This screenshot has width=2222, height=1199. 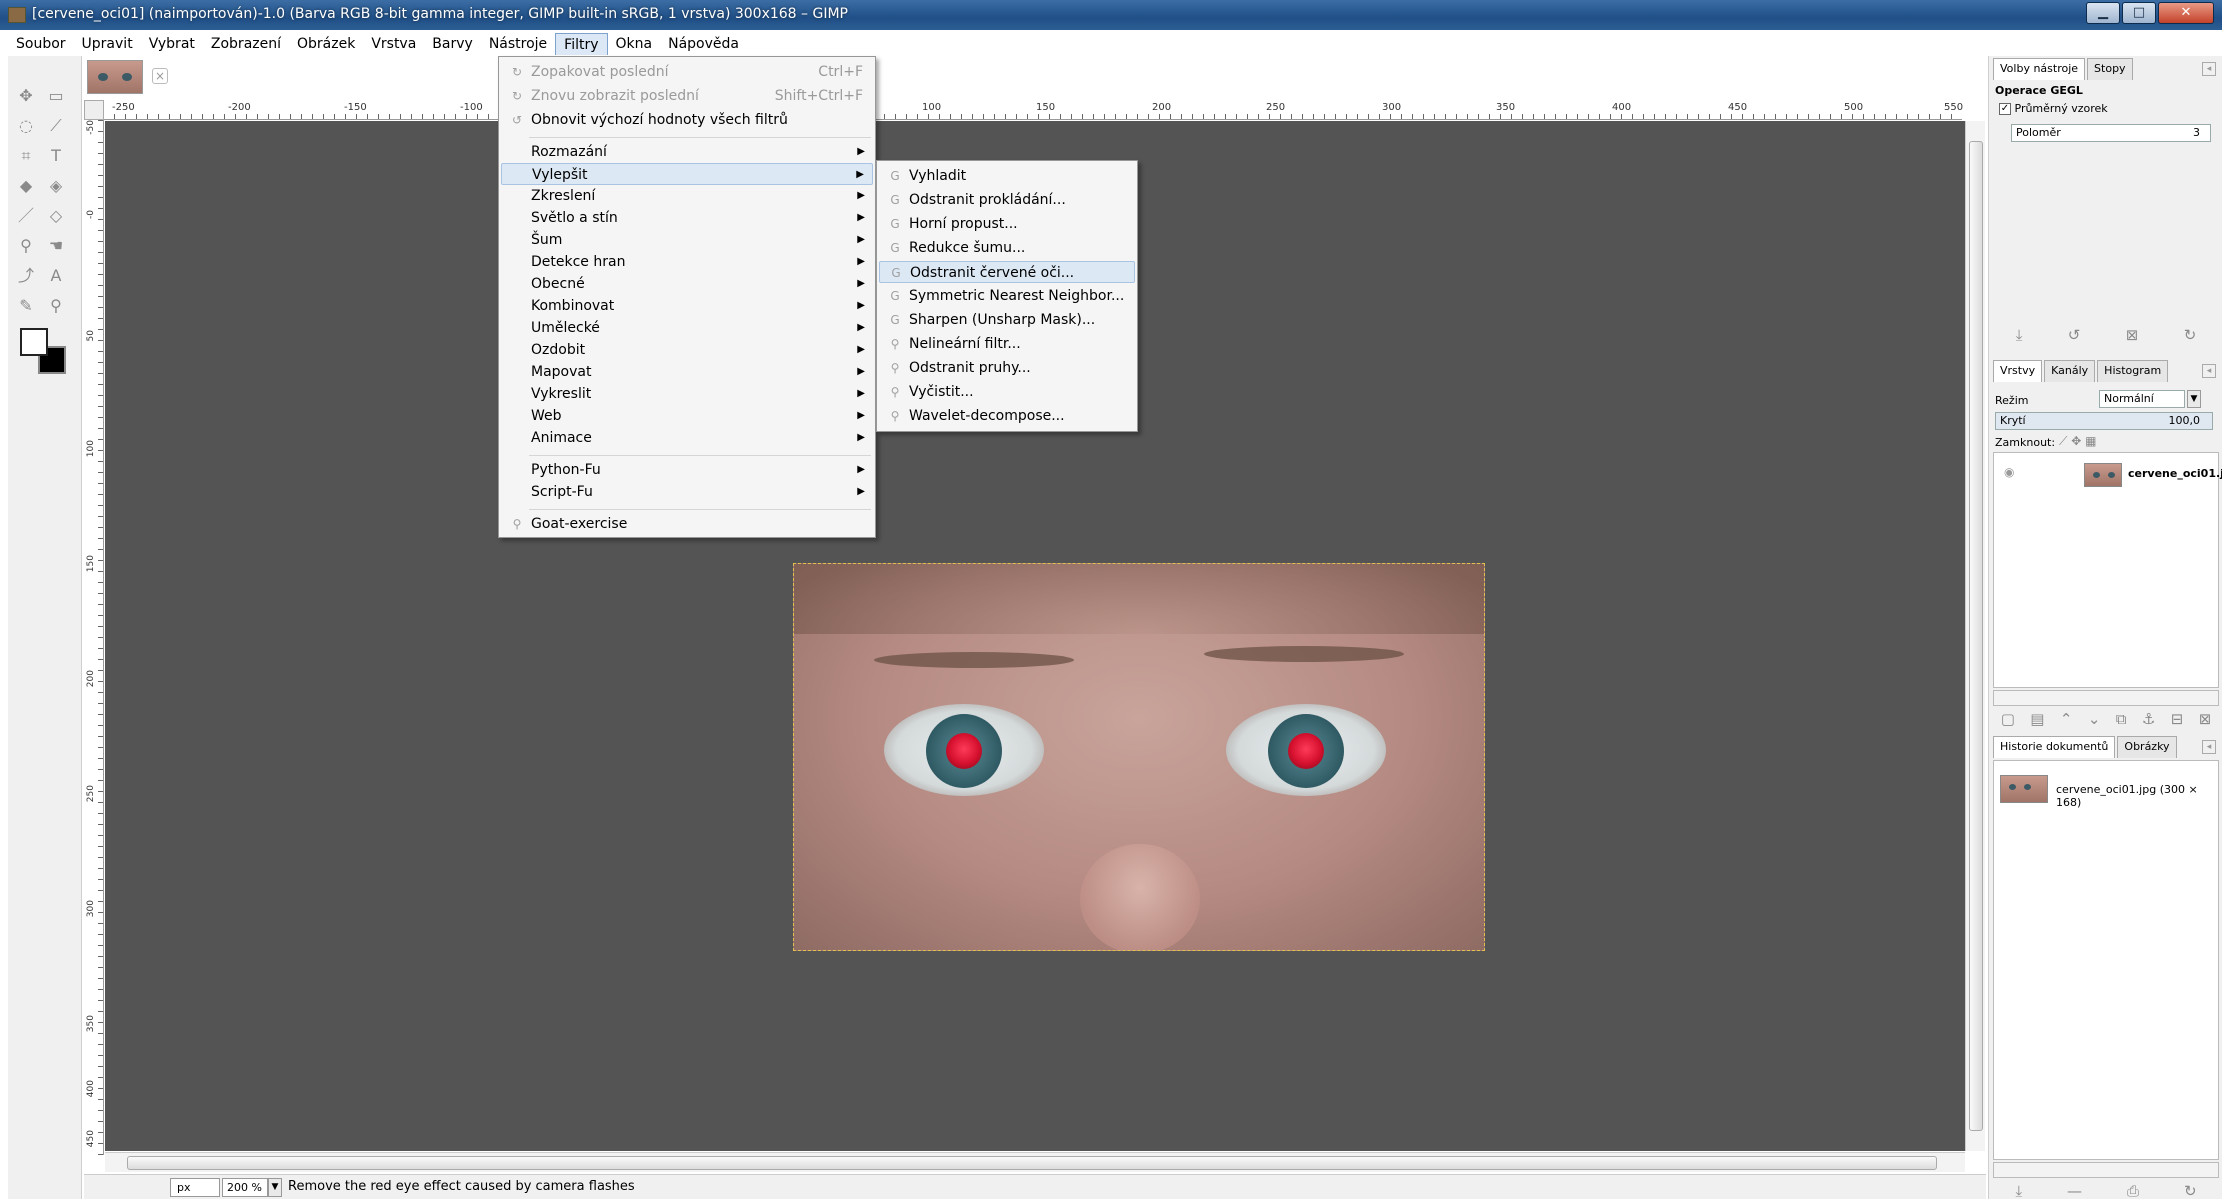 I want to click on reset-options-icon: ↻, so click(x=2190, y=335).